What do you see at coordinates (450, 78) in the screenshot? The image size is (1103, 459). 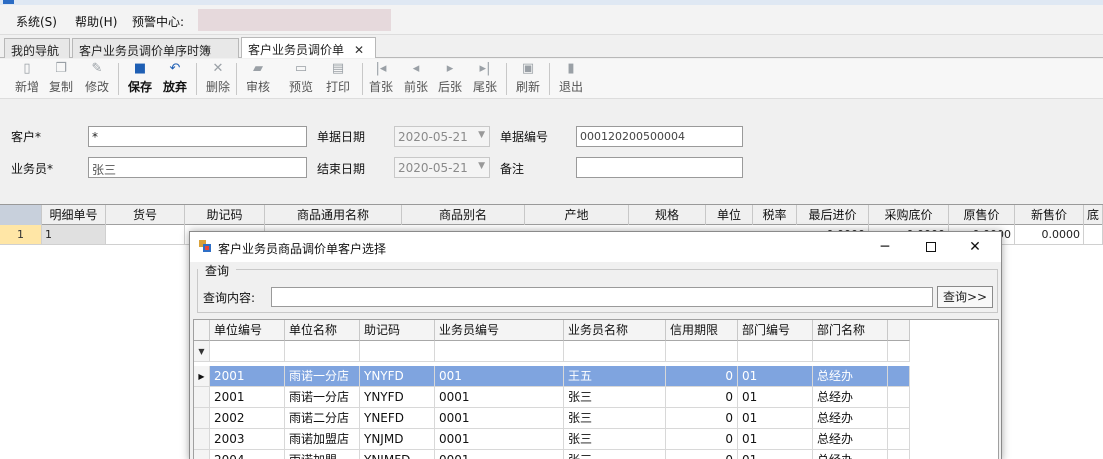 I see `next-button: ▸ 后张` at bounding box center [450, 78].